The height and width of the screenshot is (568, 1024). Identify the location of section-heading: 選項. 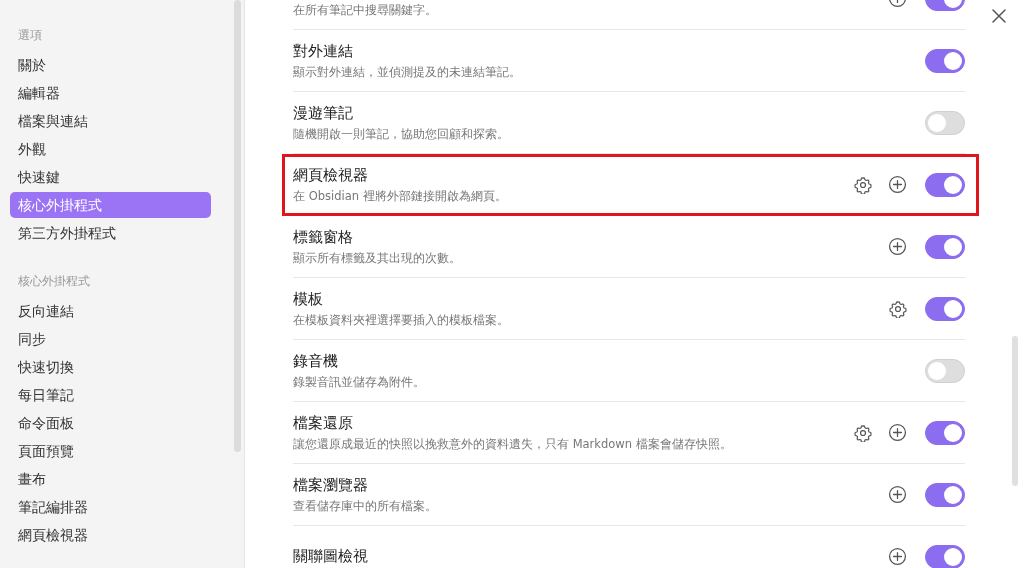
(29, 35).